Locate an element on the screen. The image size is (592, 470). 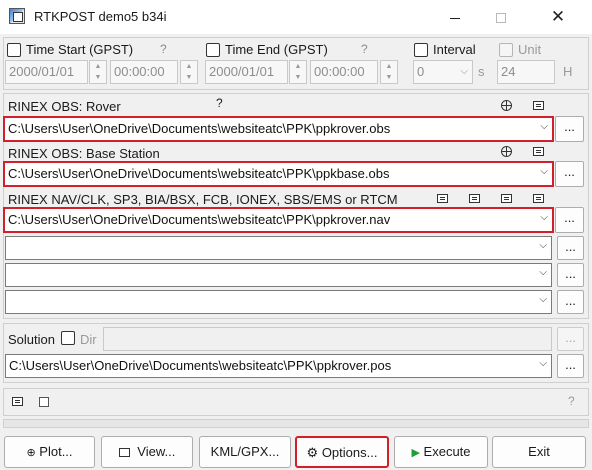
status-help: ? is located at coordinates (571, 401).